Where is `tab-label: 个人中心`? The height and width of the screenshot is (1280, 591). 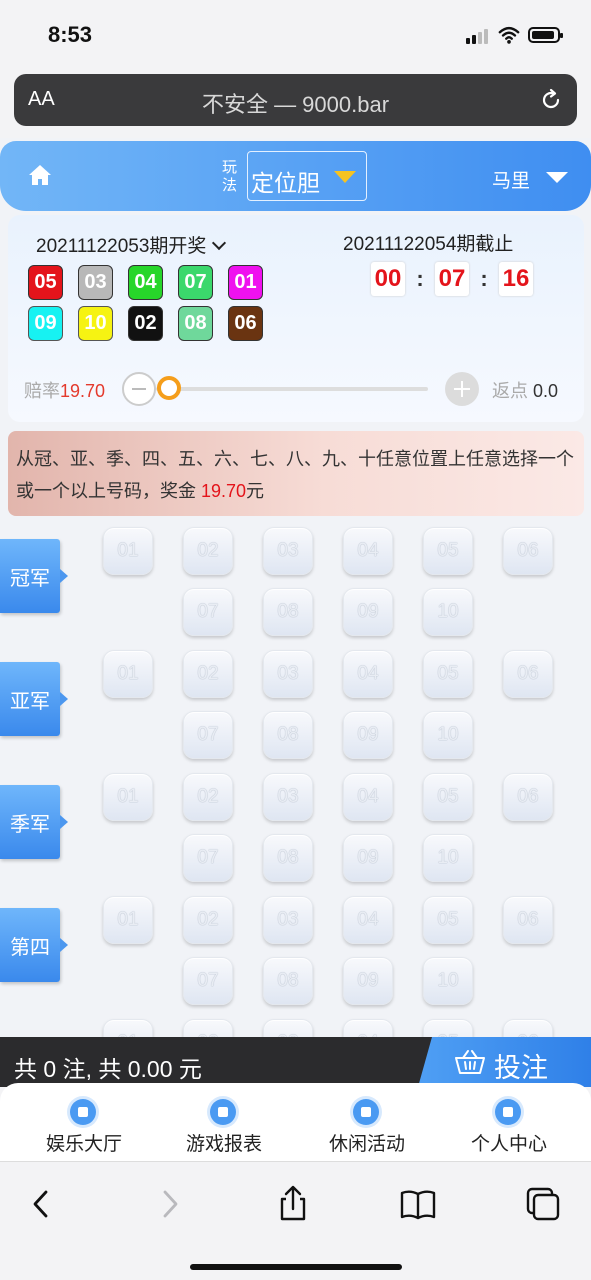
tab-label: 个人中心 is located at coordinates (508, 1144).